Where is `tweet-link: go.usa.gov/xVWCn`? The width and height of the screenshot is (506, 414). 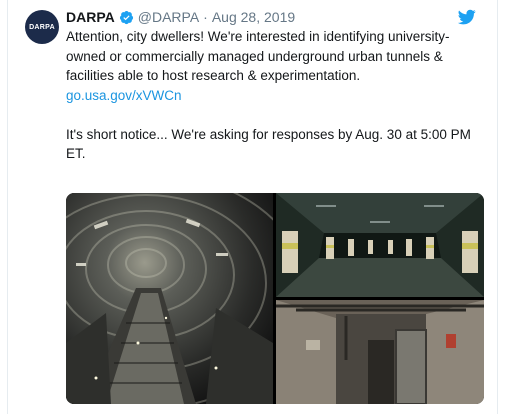
tweet-link: go.usa.gov/xVWCn is located at coordinates (272, 96).